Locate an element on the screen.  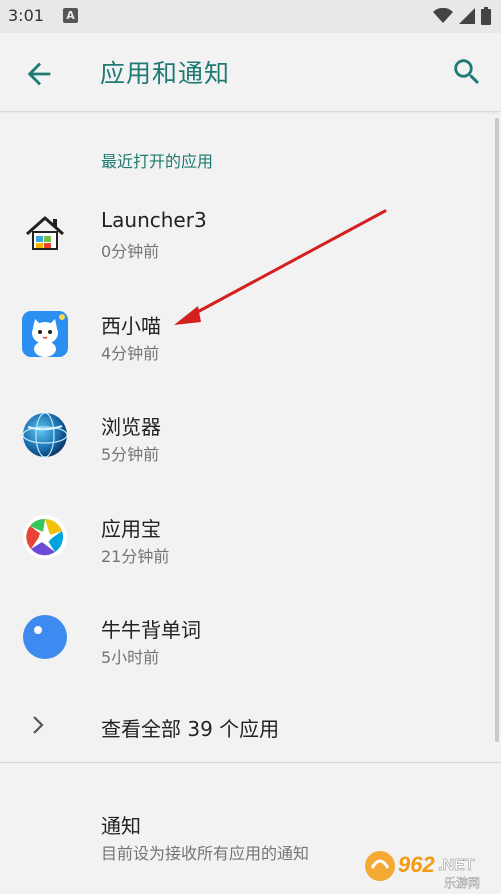
recent-app-item: Launcher3 0分钟前 is located at coordinates (250, 232).